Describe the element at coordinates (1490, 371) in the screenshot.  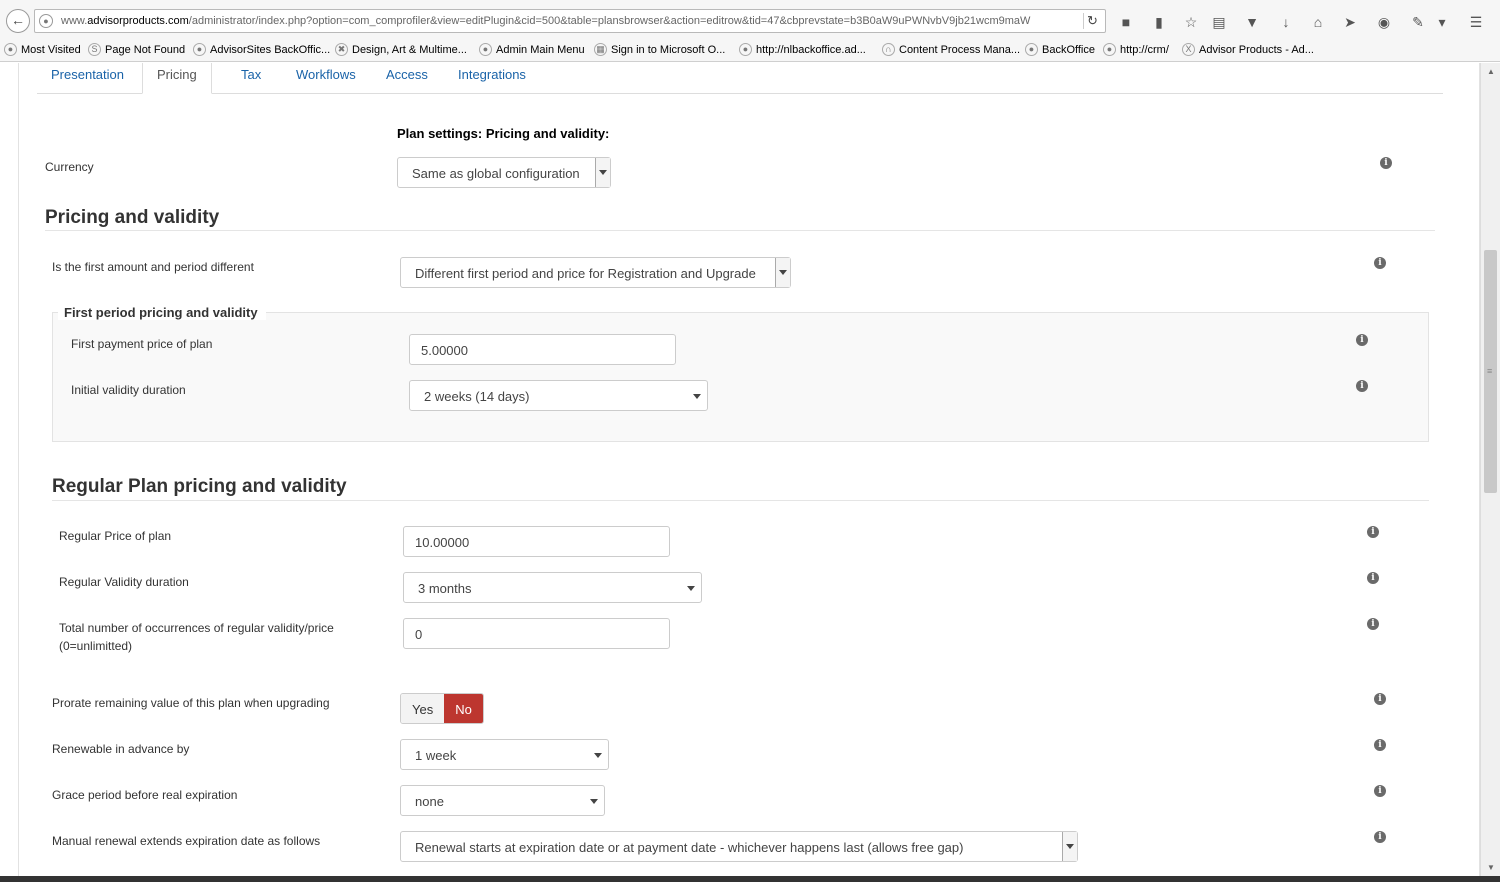
I see `grip-icon: ≡` at that location.